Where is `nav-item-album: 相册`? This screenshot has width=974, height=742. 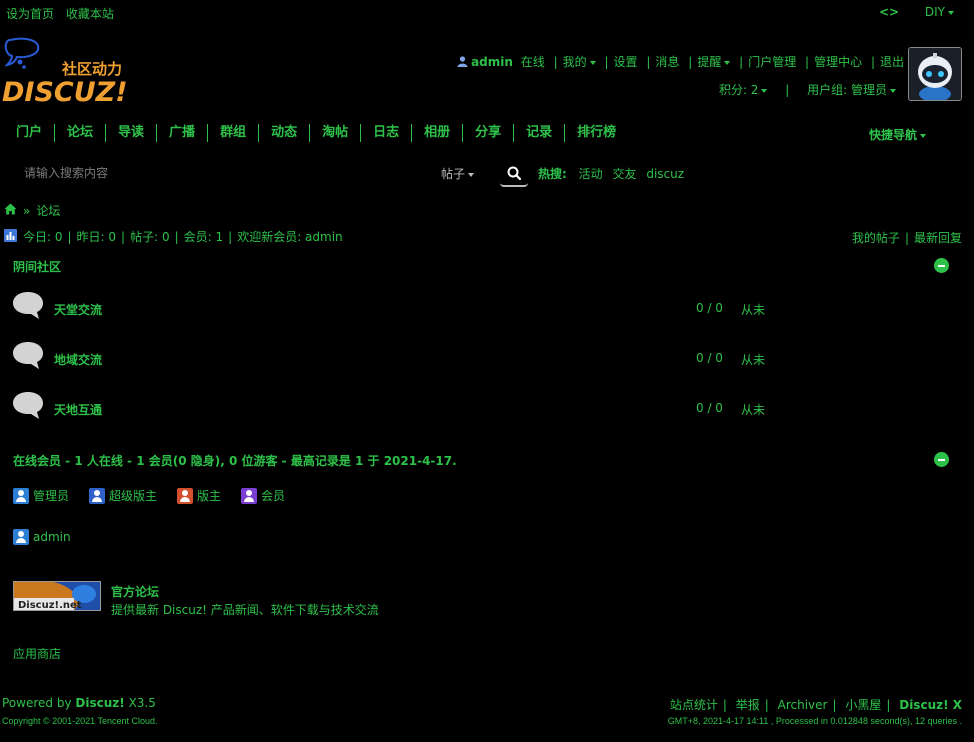
nav-item-album: 相册 is located at coordinates (438, 133).